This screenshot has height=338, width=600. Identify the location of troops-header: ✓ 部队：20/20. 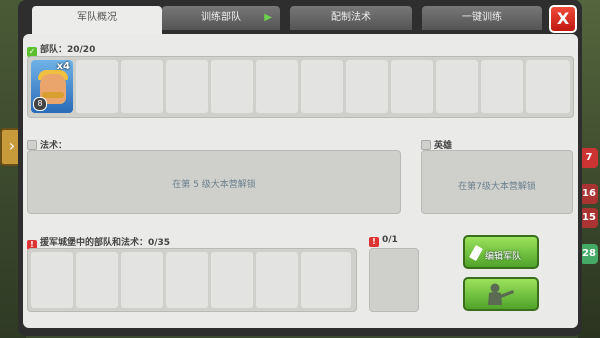
(61, 49).